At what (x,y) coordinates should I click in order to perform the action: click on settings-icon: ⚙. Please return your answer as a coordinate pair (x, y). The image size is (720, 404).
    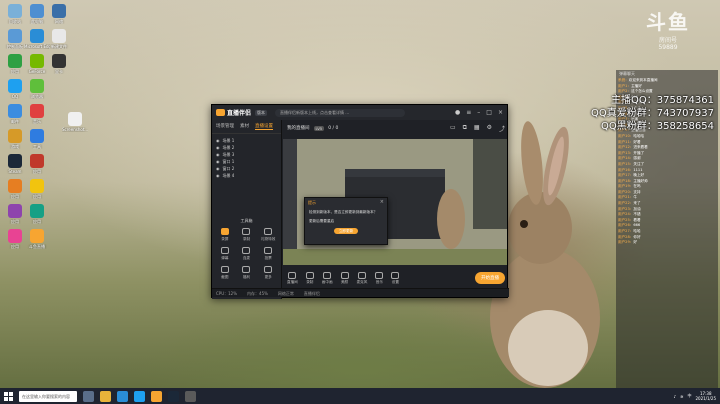
    Looking at the image, I should click on (489, 128).